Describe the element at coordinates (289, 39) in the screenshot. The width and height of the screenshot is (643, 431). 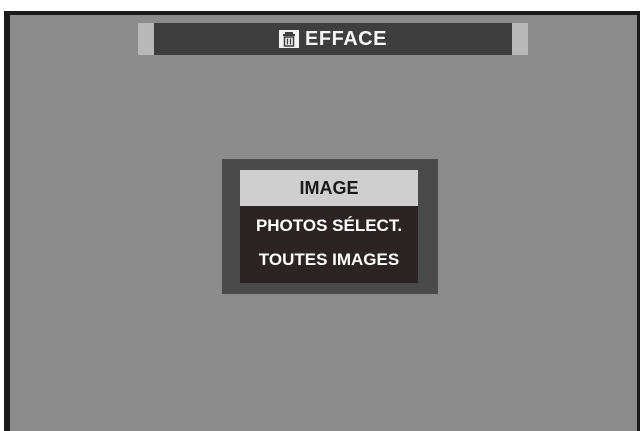
I see `trash-icon` at that location.